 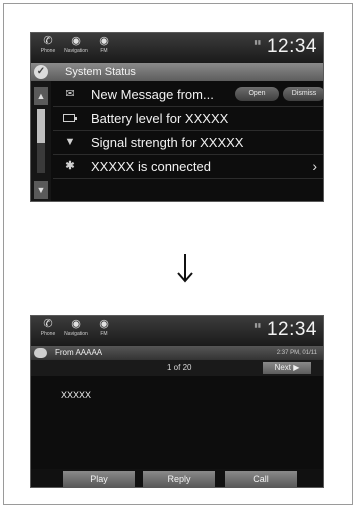 I want to click on bluetooth-icon: ✱, so click(x=70, y=166).